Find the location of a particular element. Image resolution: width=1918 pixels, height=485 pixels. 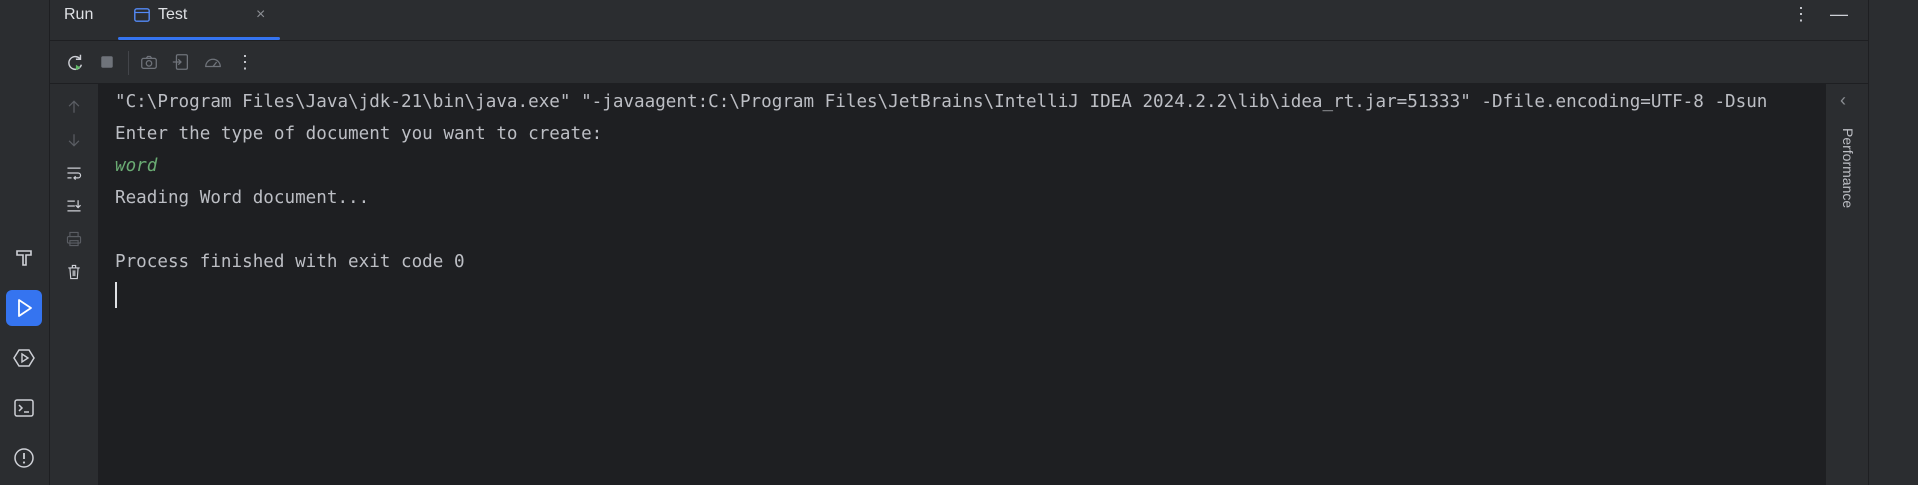

services-icon is located at coordinates (24, 358).